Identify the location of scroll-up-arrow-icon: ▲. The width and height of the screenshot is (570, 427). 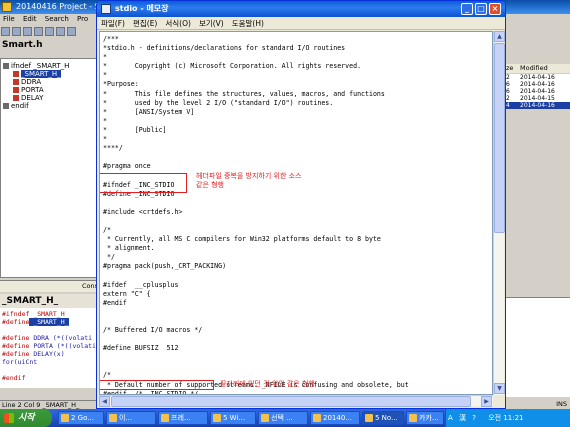
(499, 36).